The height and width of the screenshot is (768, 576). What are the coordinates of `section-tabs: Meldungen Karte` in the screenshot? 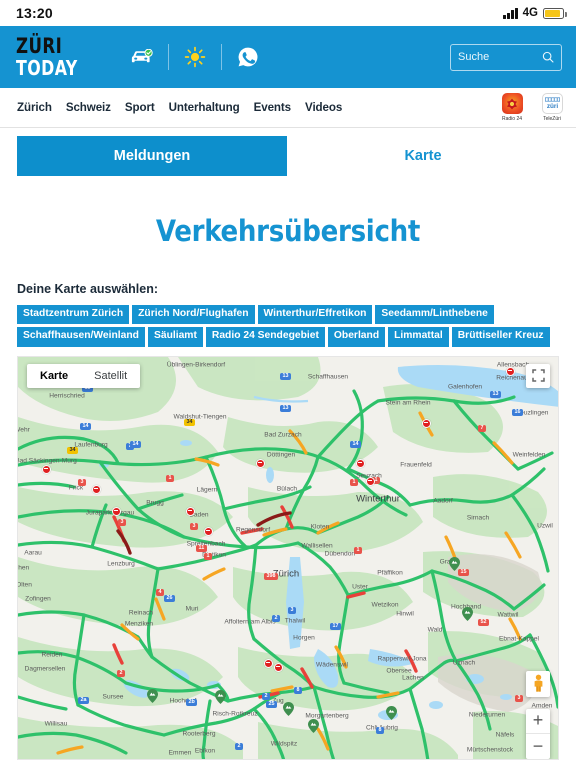 It's located at (288, 152).